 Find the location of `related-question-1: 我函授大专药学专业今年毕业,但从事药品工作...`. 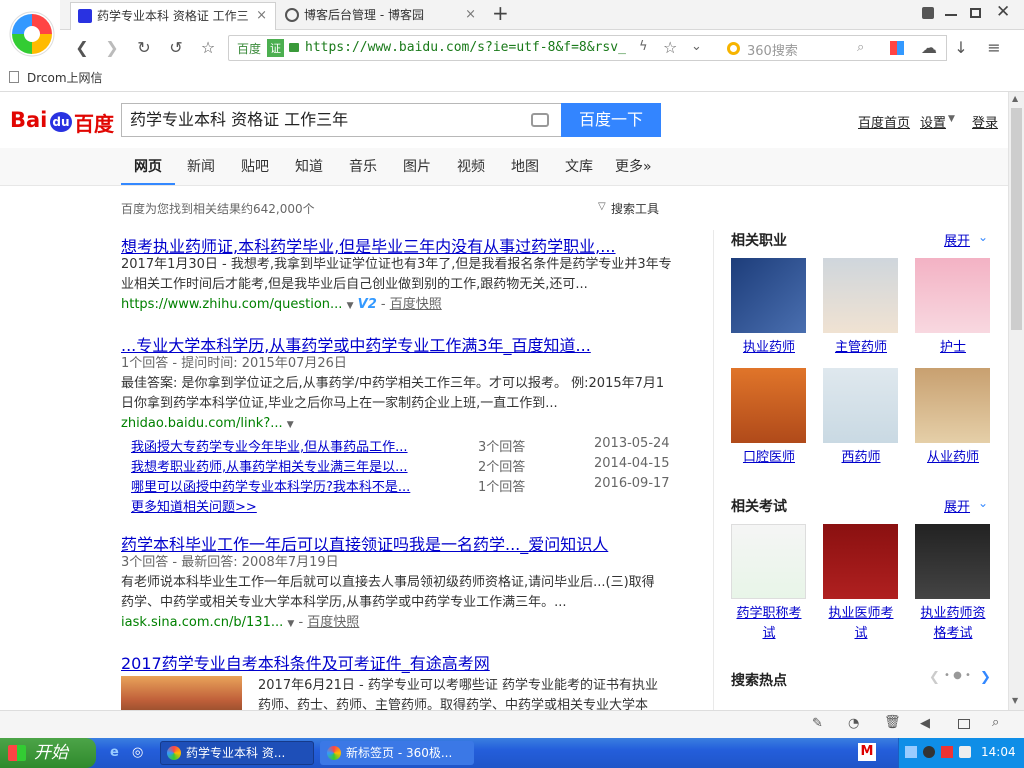

related-question-1: 我函授大专药学专业今年毕业,但从事药品工作... is located at coordinates (269, 447).